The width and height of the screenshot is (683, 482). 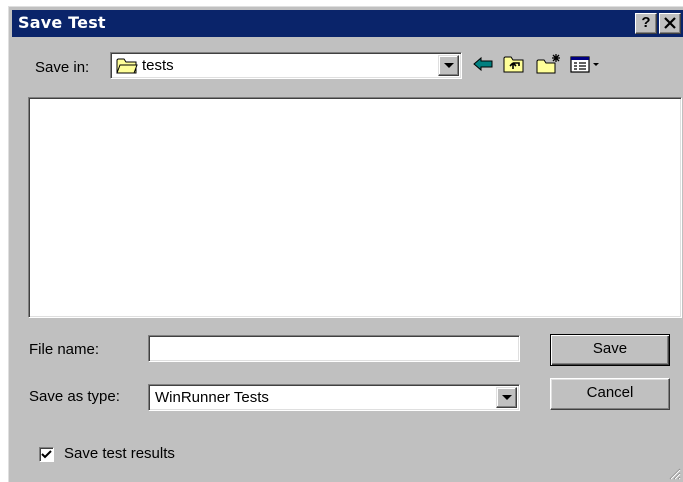 What do you see at coordinates (610, 350) in the screenshot?
I see `save-button: Save` at bounding box center [610, 350].